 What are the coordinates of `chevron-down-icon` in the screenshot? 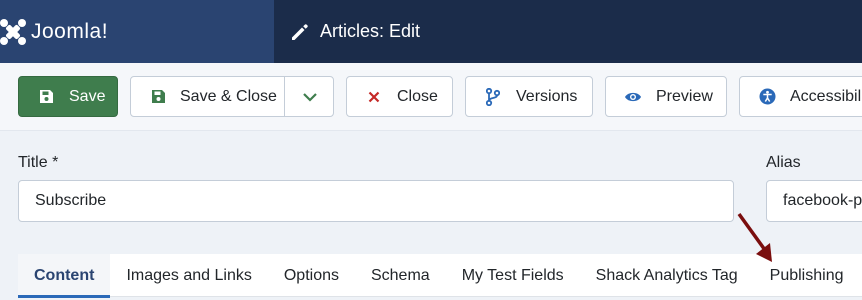 It's located at (309, 97).